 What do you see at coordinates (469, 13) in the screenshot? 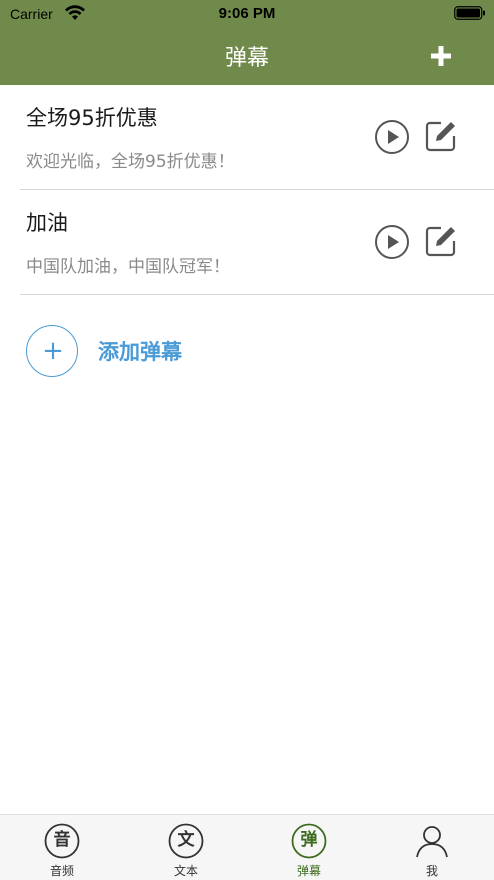
I see `battery-icon` at bounding box center [469, 13].